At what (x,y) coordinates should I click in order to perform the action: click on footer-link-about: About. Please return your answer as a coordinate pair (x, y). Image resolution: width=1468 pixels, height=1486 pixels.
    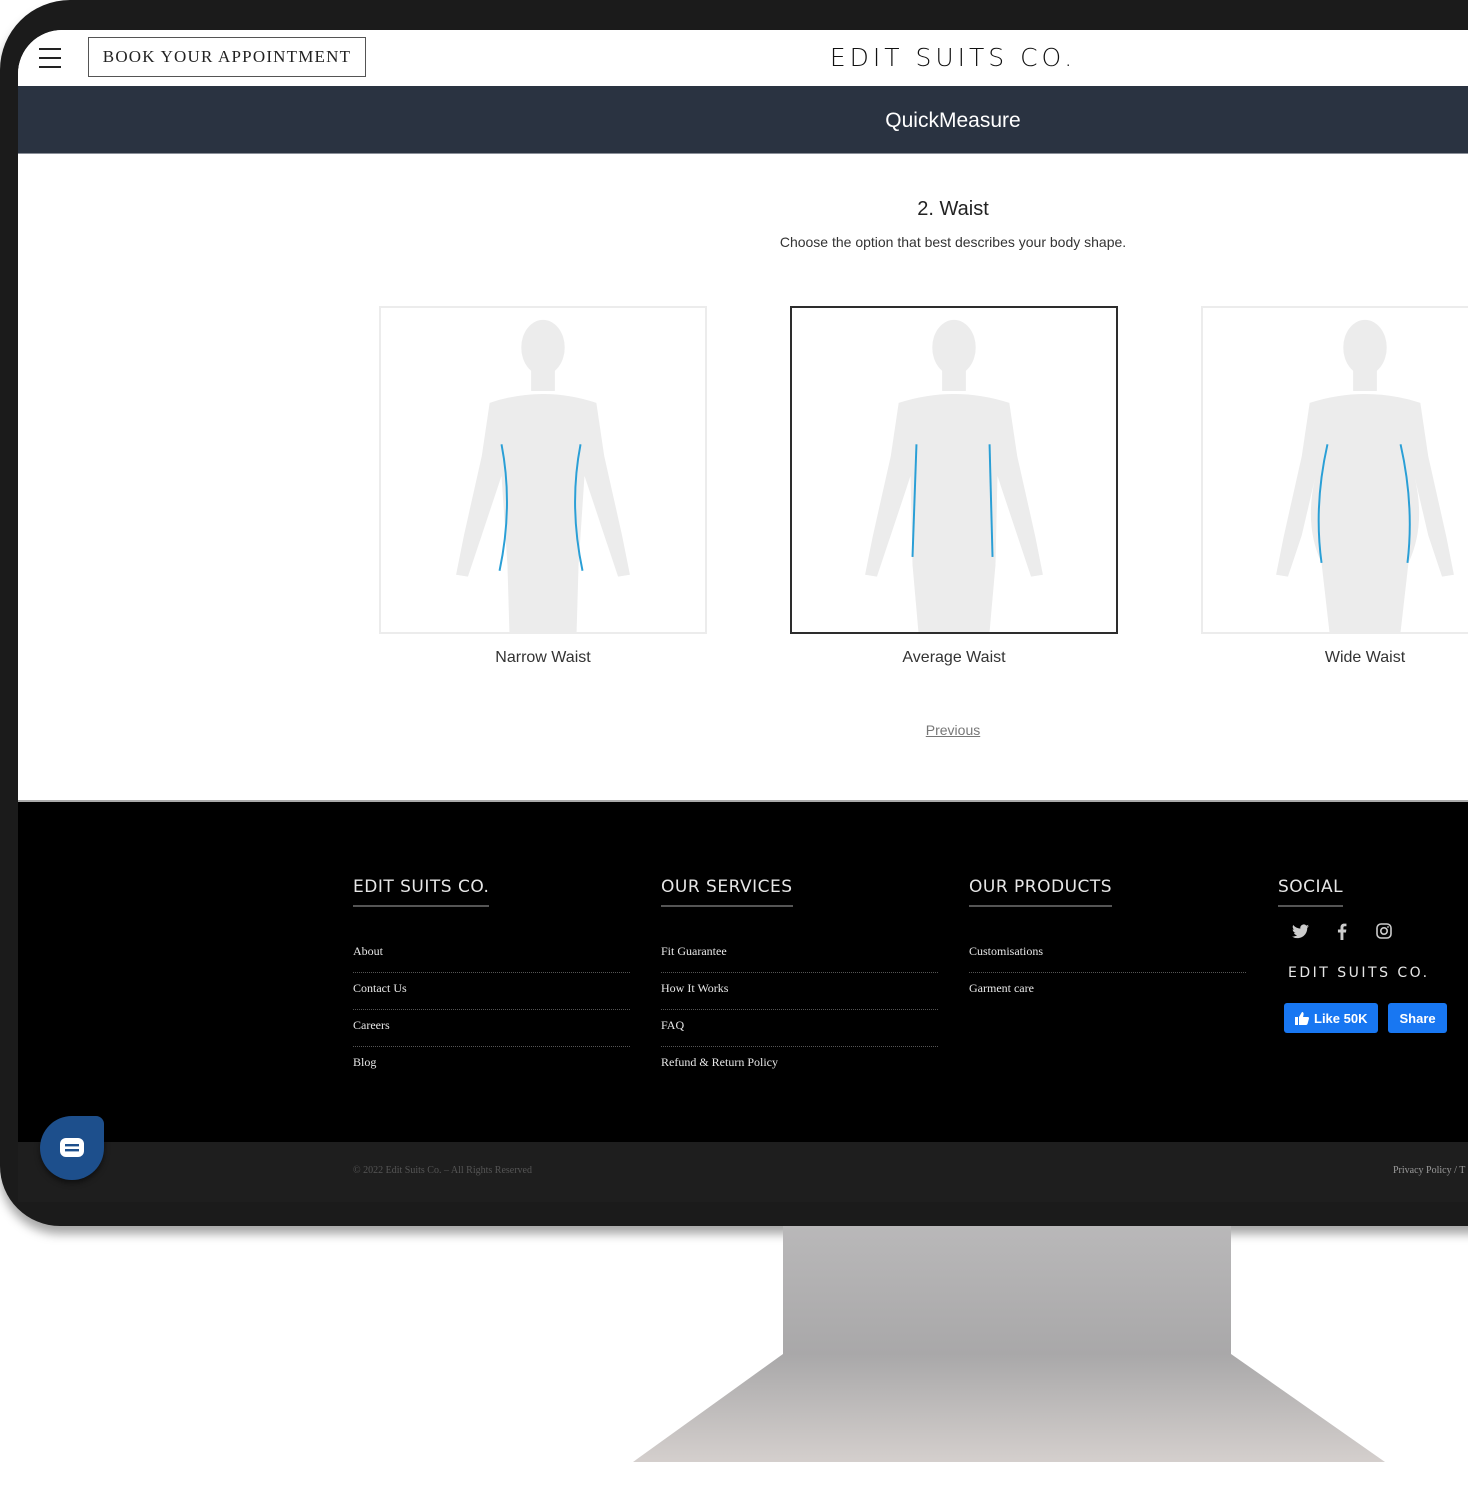
    Looking at the image, I should click on (491, 955).